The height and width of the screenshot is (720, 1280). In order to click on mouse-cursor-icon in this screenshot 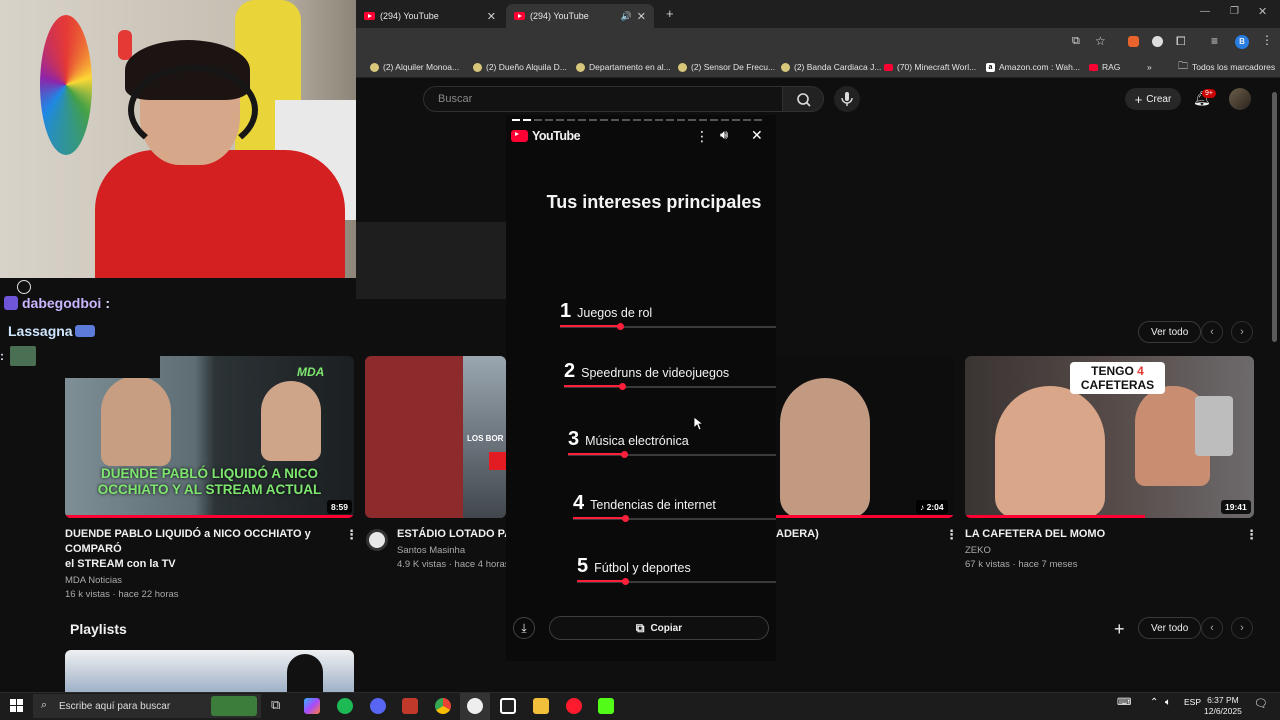, I will do `click(699, 424)`.